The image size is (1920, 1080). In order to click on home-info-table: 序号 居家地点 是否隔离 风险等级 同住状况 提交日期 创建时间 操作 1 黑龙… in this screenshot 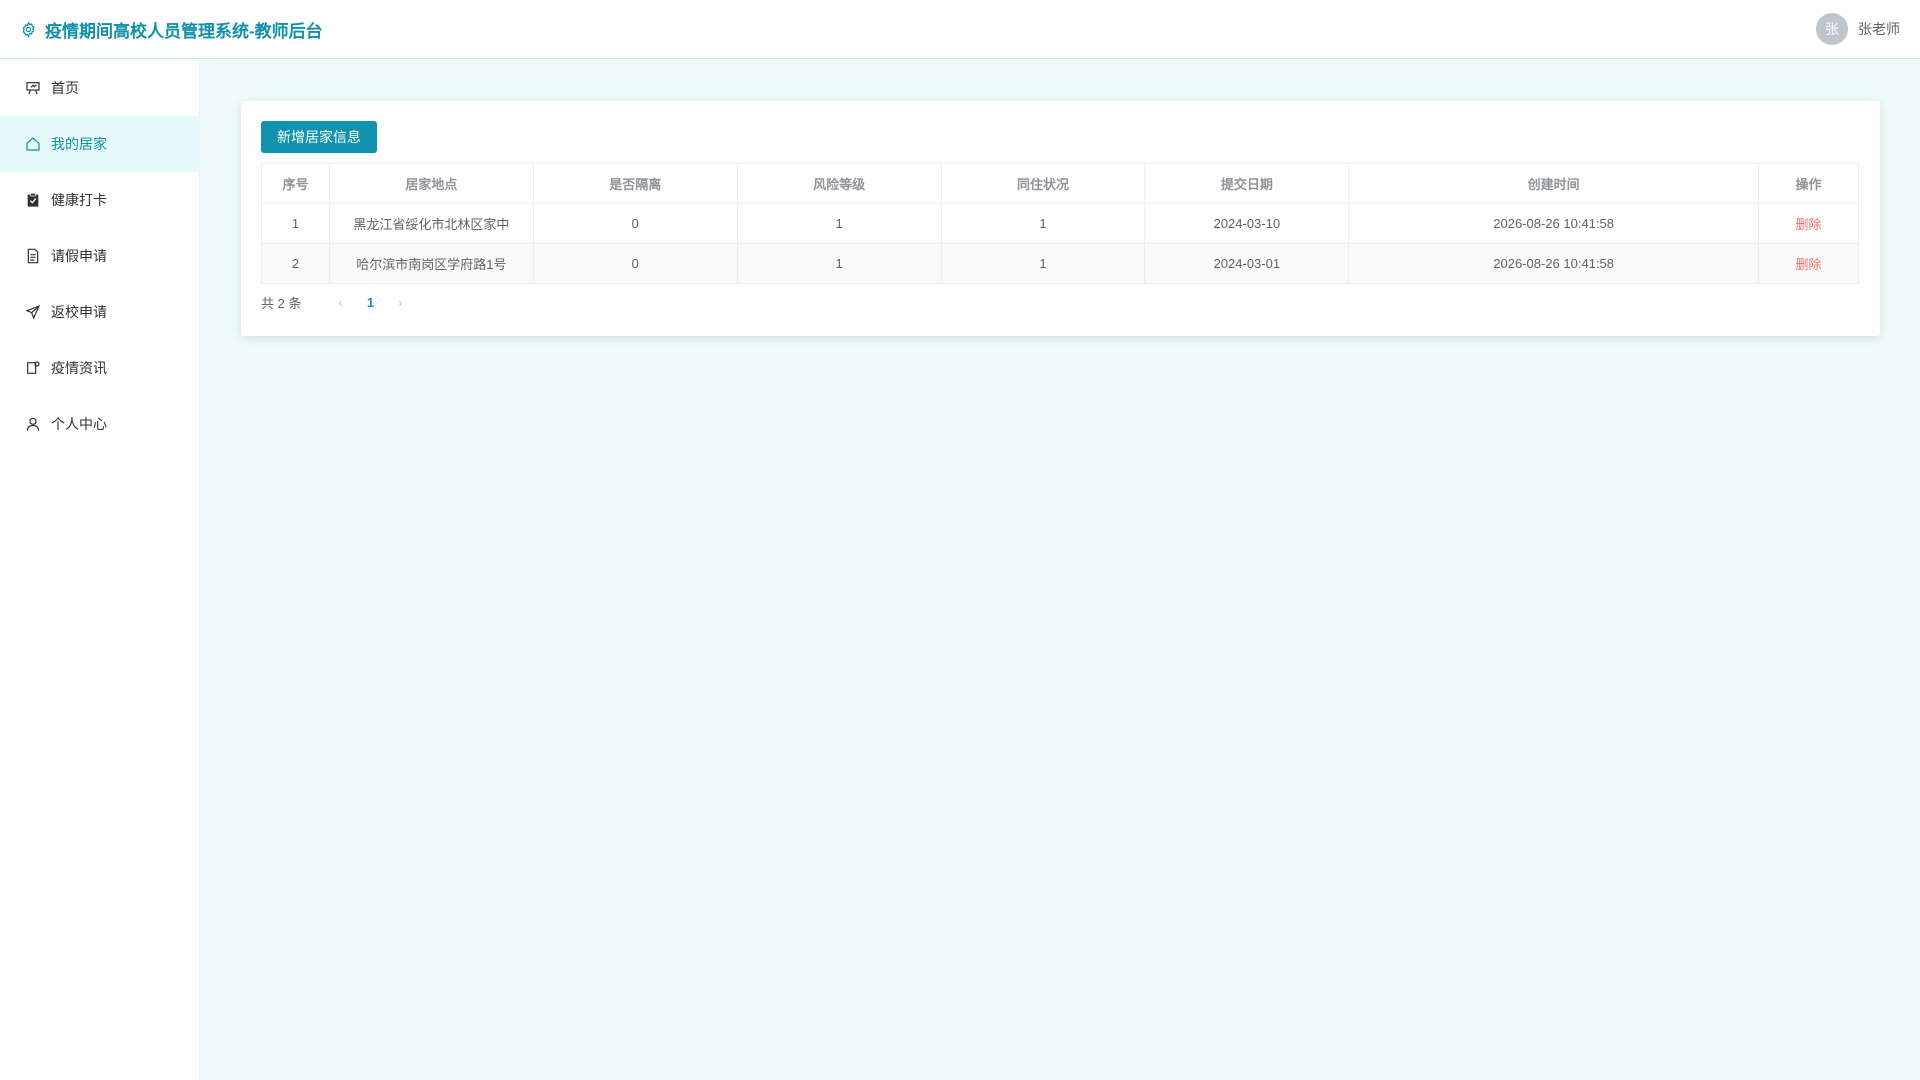, I will do `click(1060, 223)`.